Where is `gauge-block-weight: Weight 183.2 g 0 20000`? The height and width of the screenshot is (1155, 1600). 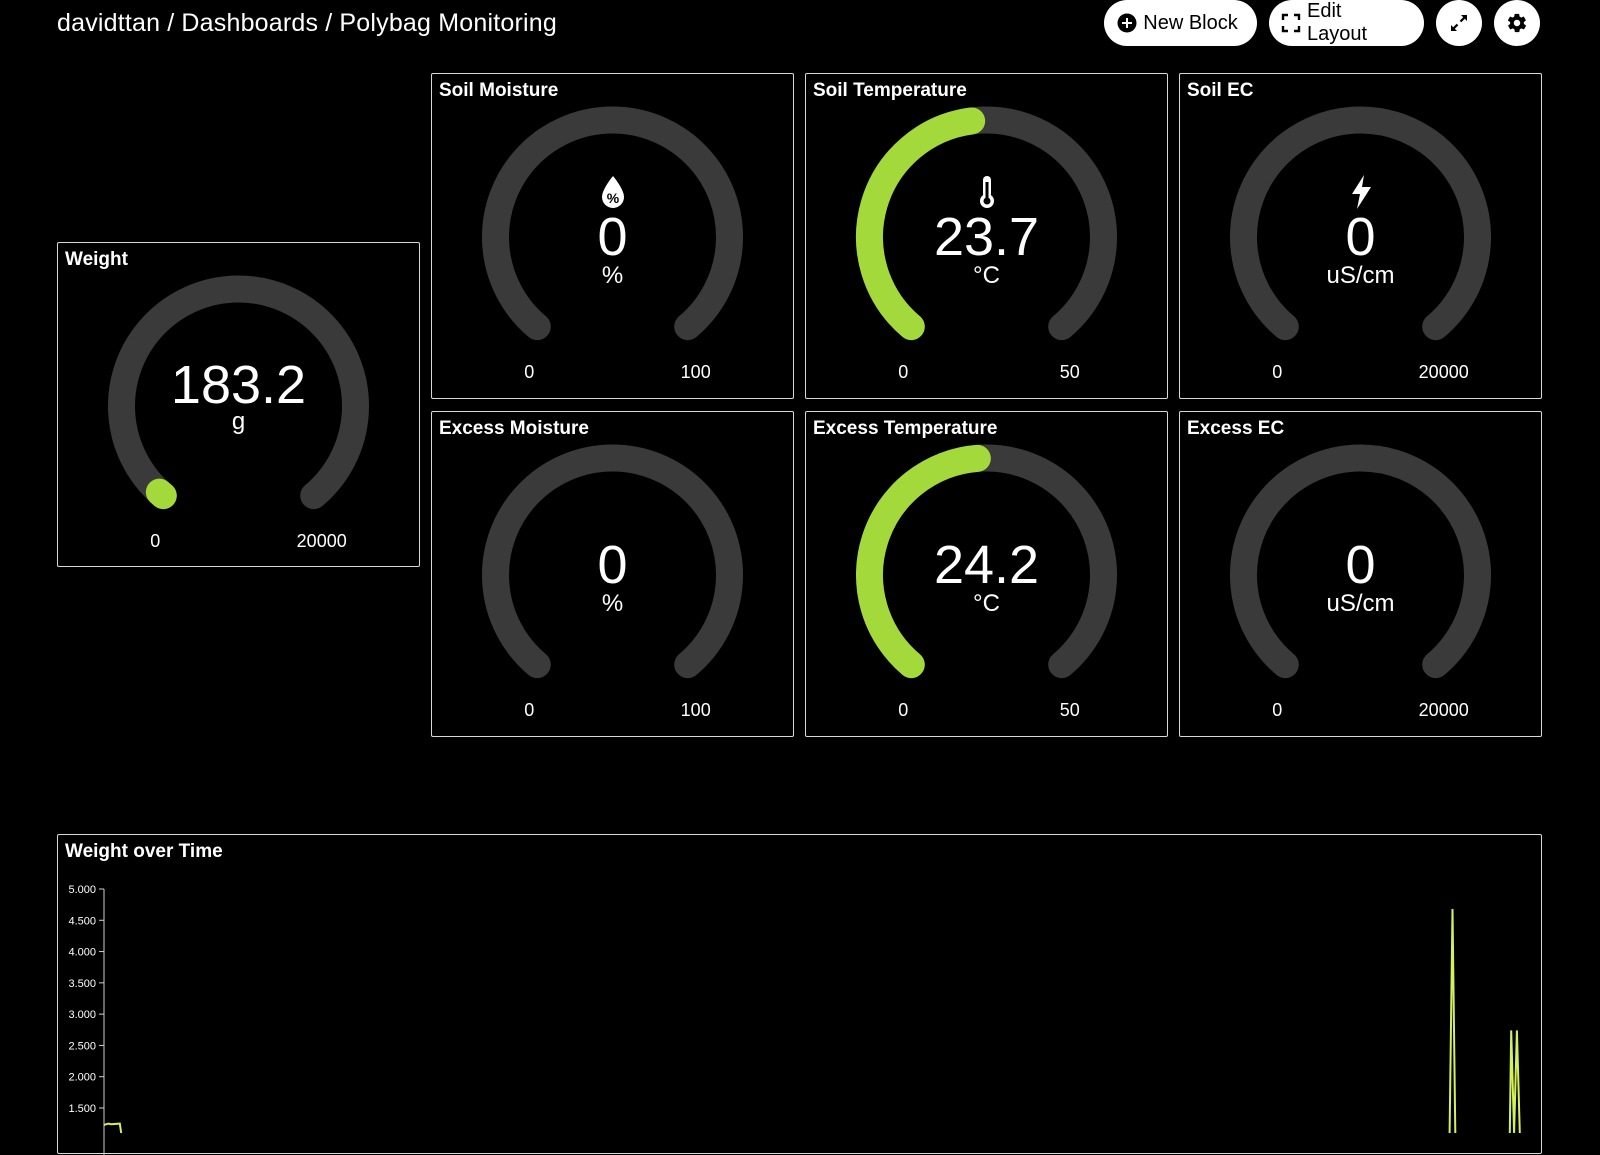 gauge-block-weight: Weight 183.2 g 0 20000 is located at coordinates (238, 404).